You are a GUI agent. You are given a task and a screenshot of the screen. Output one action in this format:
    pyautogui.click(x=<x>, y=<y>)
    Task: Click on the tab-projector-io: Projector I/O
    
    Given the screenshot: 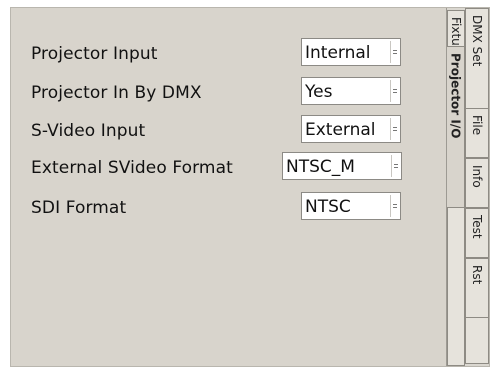 What is the action you would take?
    pyautogui.click(x=456, y=127)
    